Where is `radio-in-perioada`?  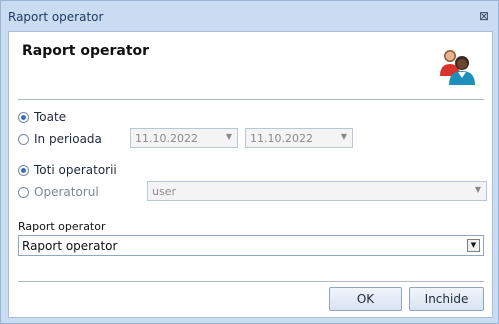
radio-in-perioada is located at coordinates (23, 139).